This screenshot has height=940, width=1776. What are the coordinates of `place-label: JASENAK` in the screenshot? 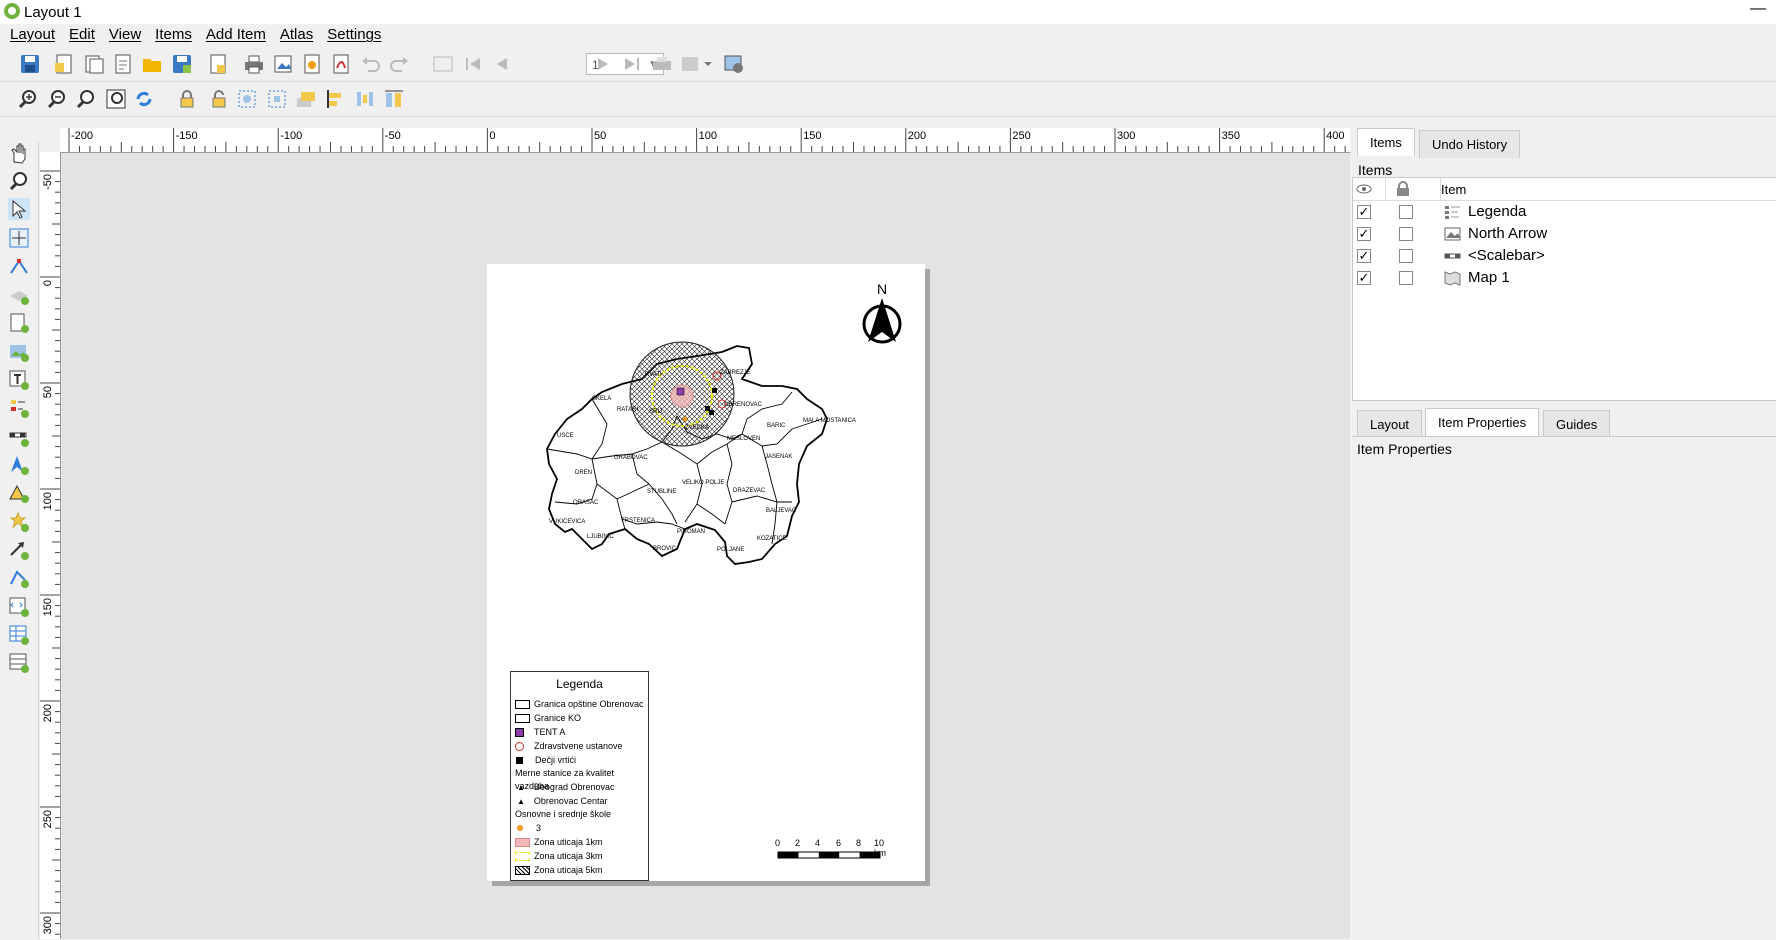 It's located at (778, 457).